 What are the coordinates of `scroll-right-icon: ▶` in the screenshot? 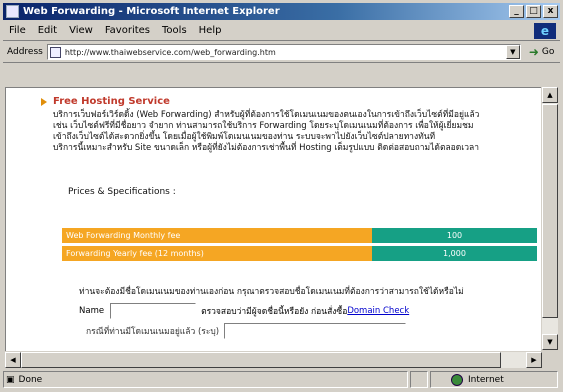 It's located at (534, 360).